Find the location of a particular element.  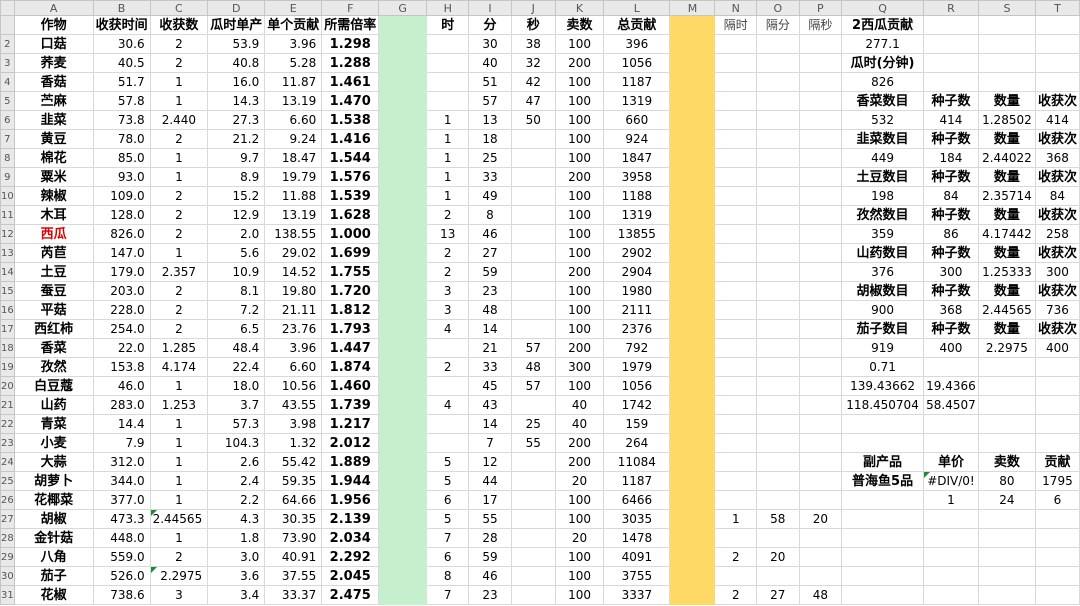

minute-cell: 44 is located at coordinates (490, 481).